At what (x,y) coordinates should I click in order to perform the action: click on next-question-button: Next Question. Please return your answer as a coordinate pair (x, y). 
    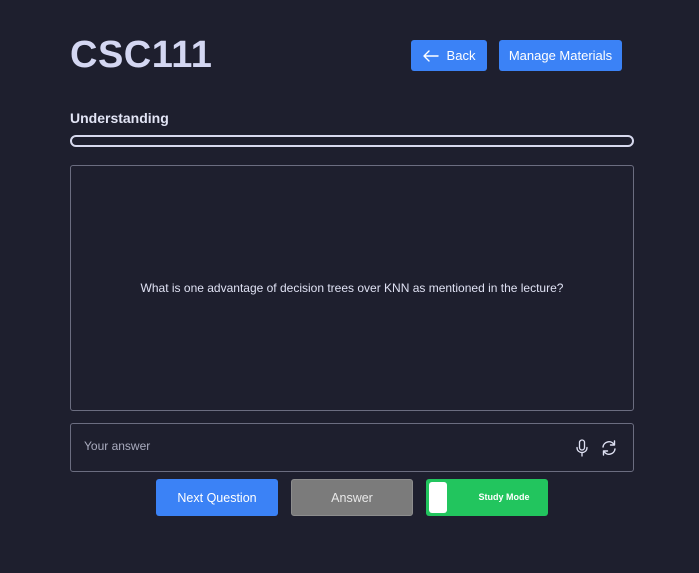
    Looking at the image, I should click on (217, 497).